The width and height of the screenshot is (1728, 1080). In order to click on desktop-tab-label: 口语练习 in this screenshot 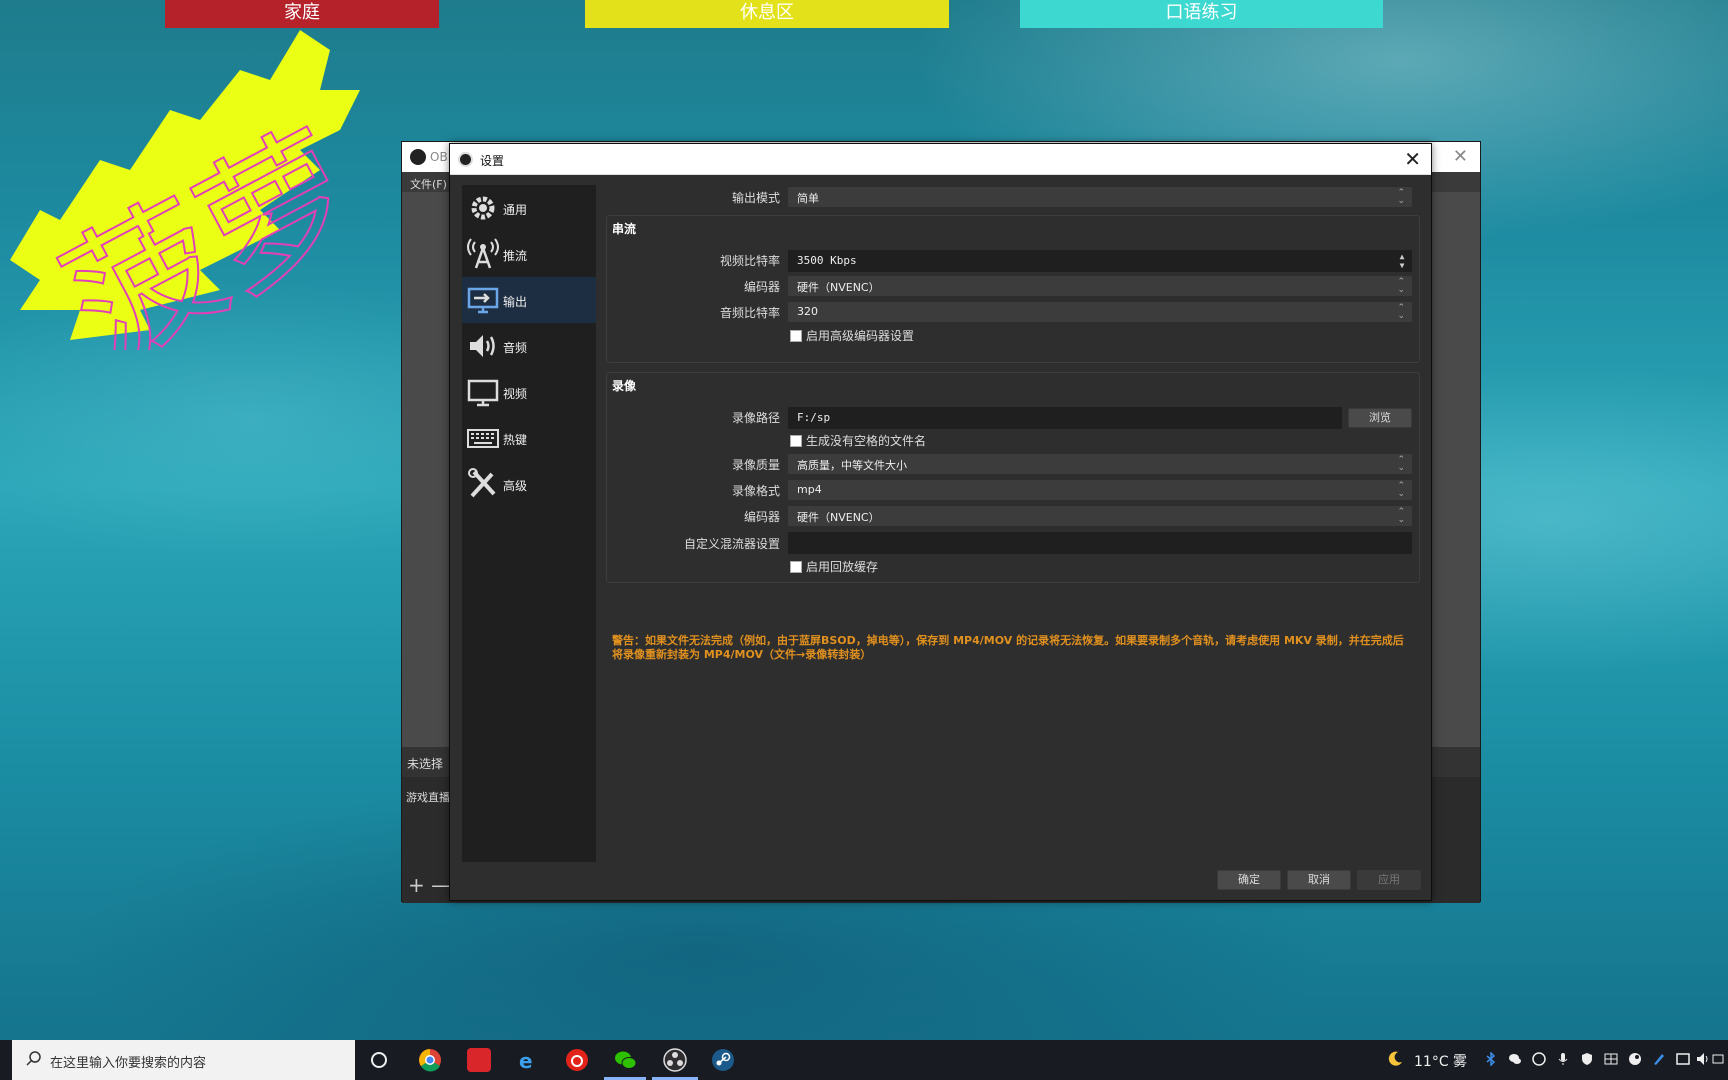, I will do `click(1201, 12)`.